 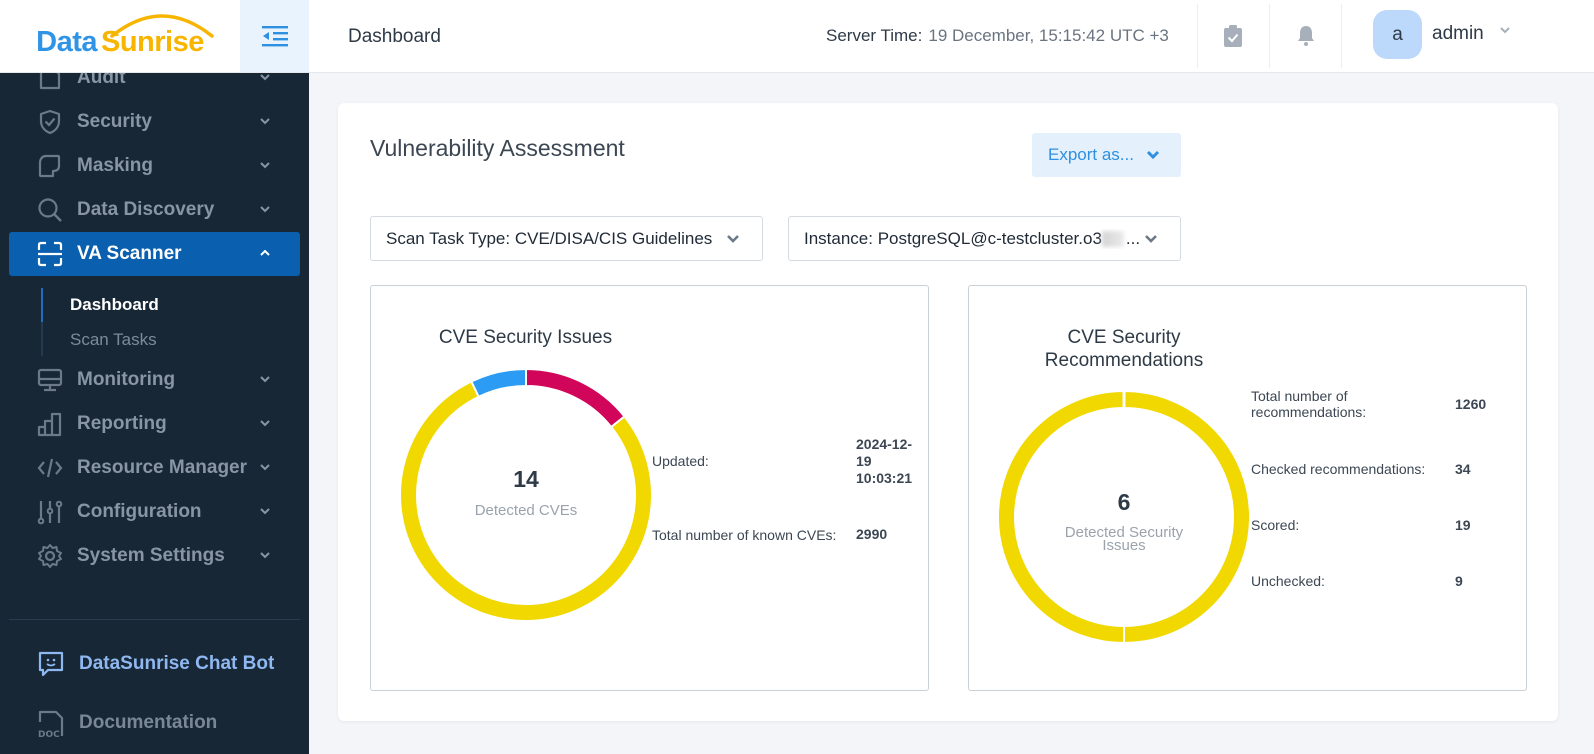 I want to click on chatbot-label: DataSunrise Chat Bot, so click(x=177, y=663).